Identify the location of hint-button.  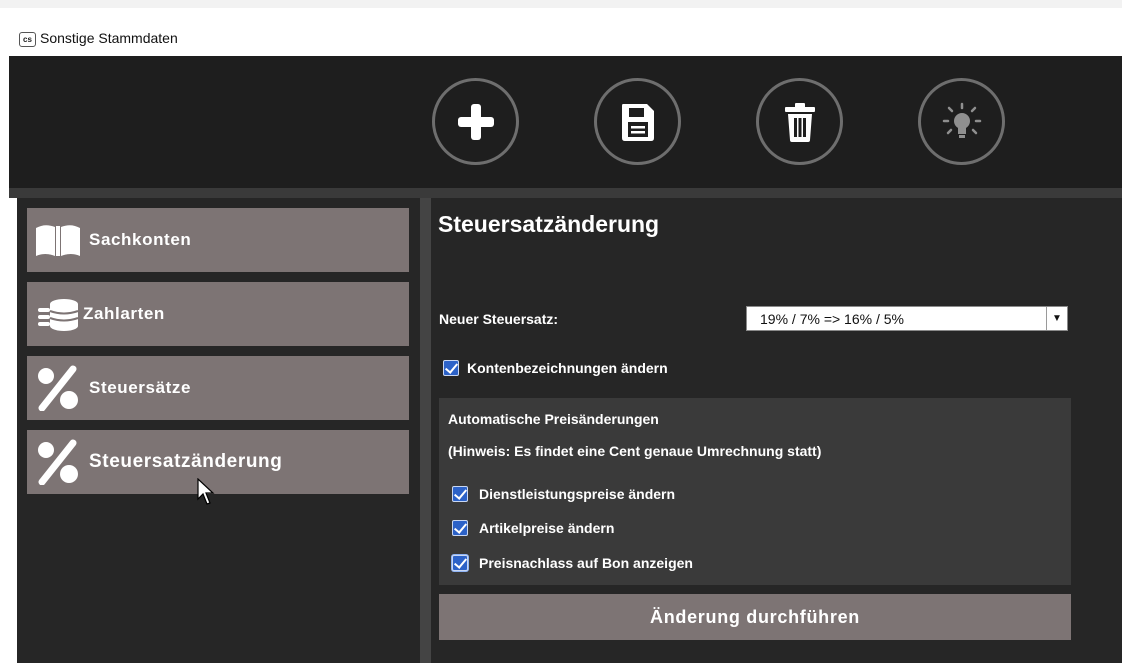
(961, 121).